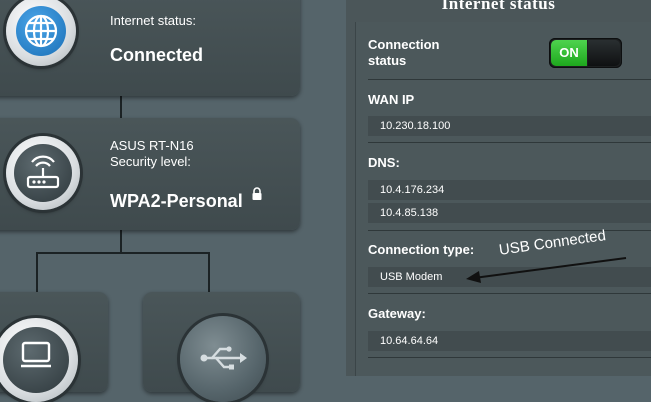  Describe the element at coordinates (604, 53) in the screenshot. I see `toggle-knob` at that location.